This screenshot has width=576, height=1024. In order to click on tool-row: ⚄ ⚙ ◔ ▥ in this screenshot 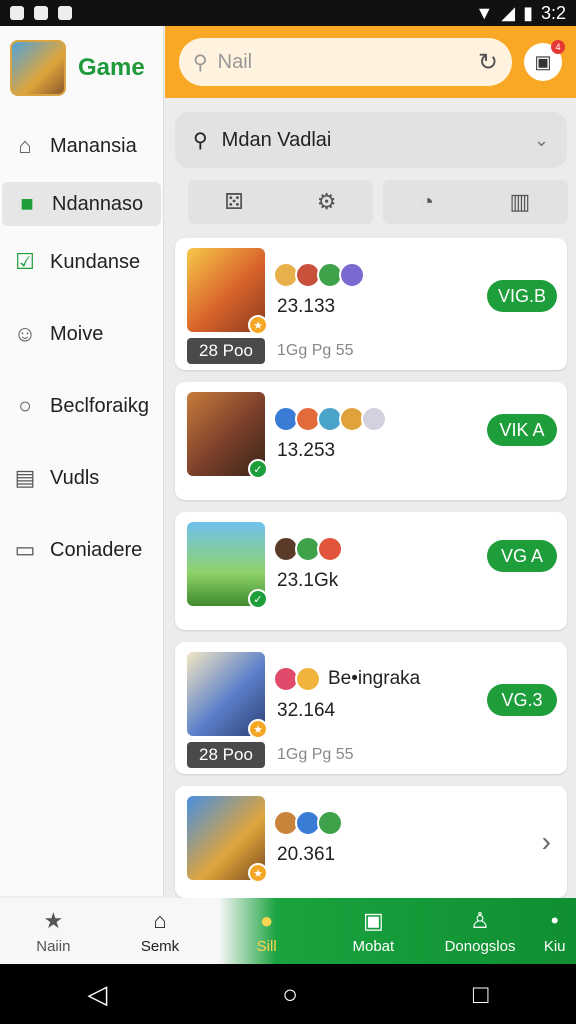, I will do `click(378, 202)`.